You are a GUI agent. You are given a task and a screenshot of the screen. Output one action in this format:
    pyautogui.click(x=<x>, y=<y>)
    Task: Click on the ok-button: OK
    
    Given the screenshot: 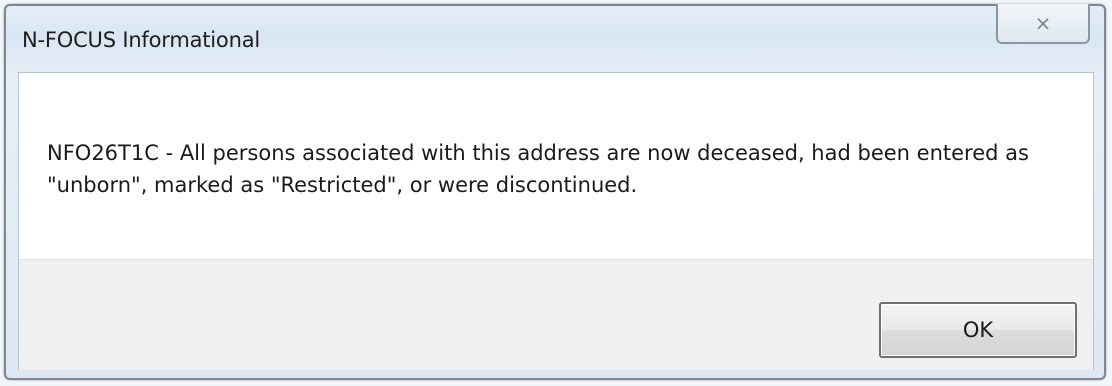 What is the action you would take?
    pyautogui.click(x=978, y=330)
    